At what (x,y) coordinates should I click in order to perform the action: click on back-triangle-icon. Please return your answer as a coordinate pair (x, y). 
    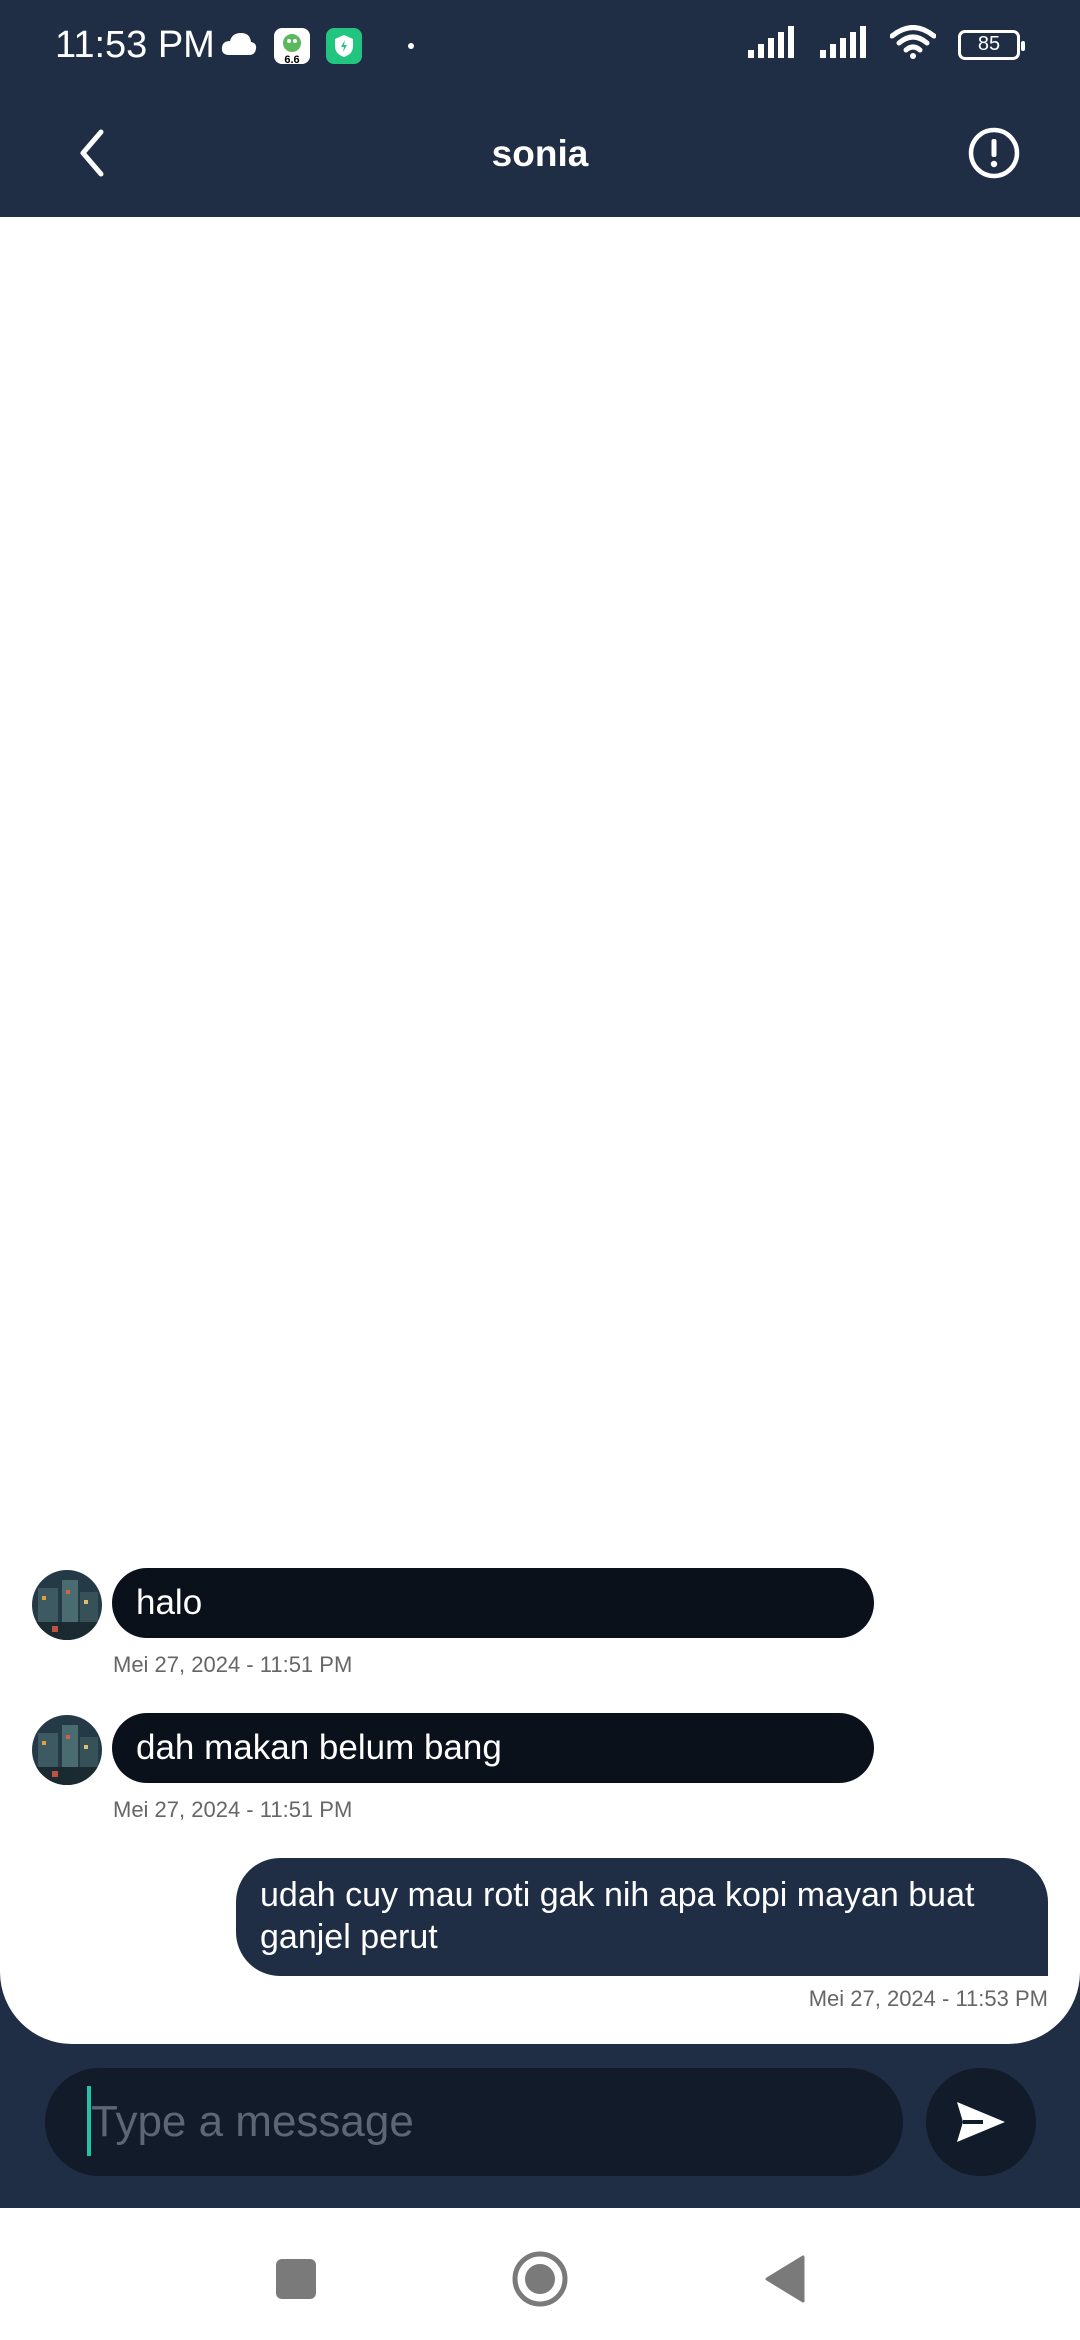
    Looking at the image, I should click on (785, 2279).